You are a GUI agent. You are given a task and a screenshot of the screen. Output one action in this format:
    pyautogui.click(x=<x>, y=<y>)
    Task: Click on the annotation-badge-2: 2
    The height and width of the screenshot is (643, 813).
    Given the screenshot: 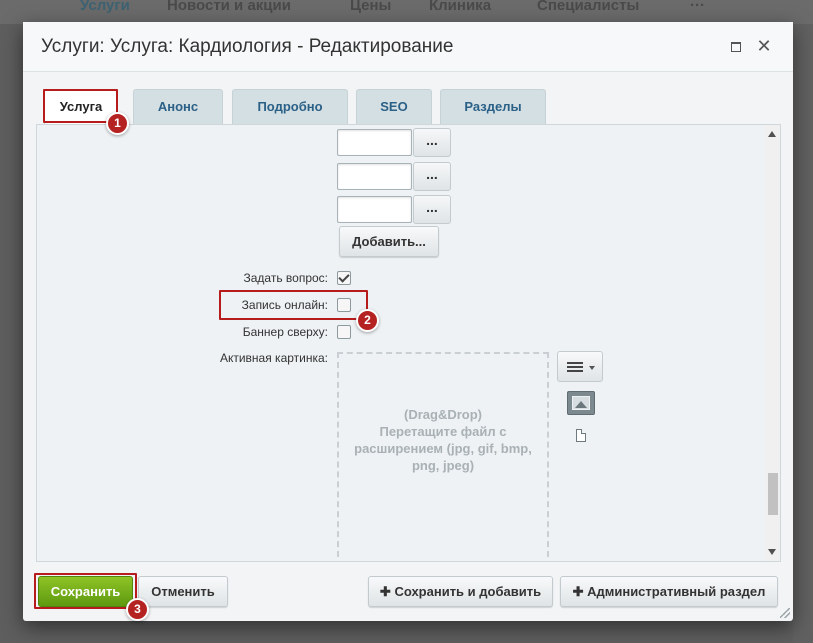 What is the action you would take?
    pyautogui.click(x=367, y=320)
    